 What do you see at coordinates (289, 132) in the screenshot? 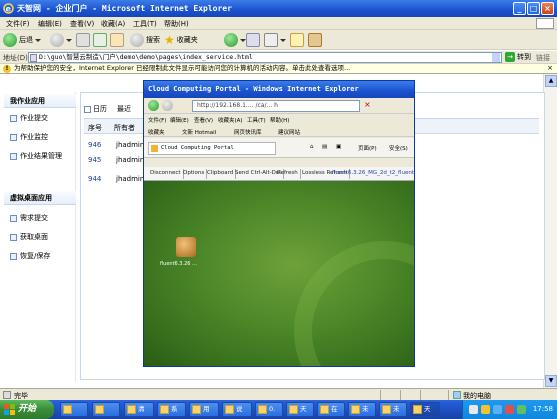
I see `inner-fav-suggested: 建议网站` at bounding box center [289, 132].